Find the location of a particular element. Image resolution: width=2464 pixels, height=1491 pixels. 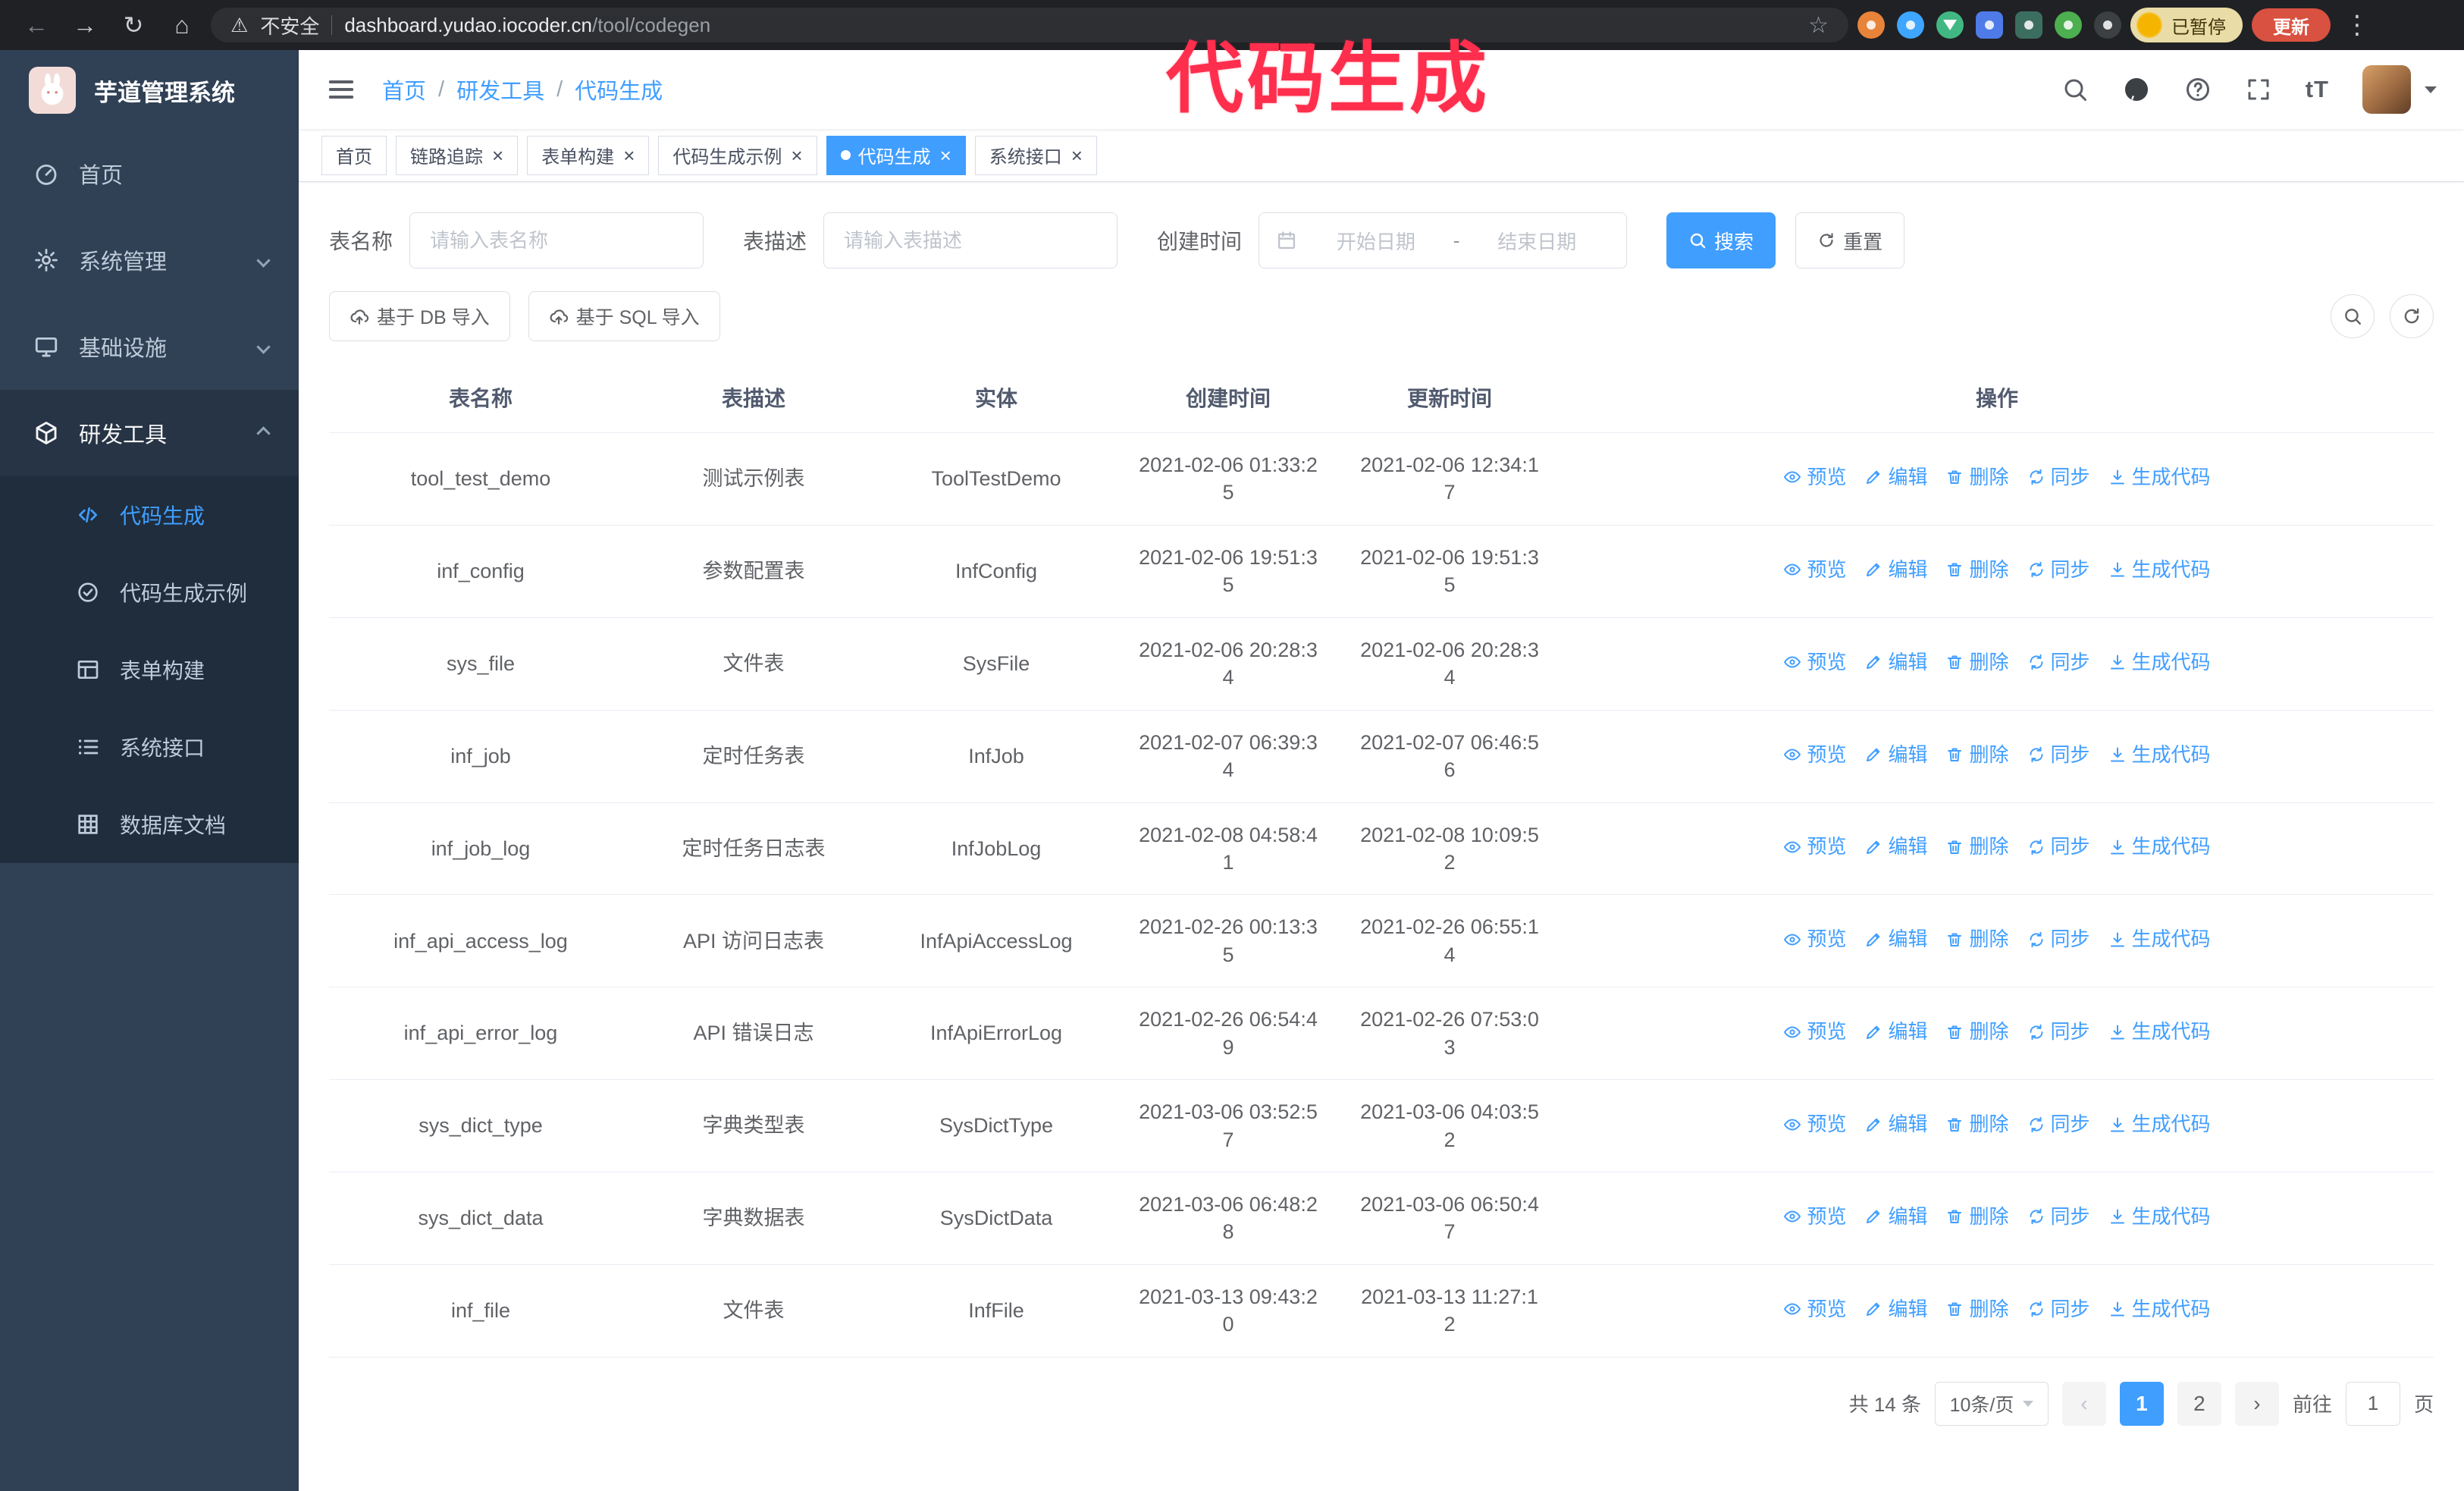

reset-button: 重置 is located at coordinates (1850, 240).